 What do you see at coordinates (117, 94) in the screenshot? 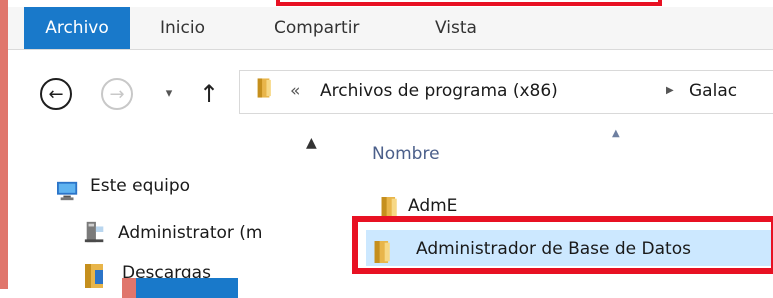
I see `forward-arrow-icon: →` at bounding box center [117, 94].